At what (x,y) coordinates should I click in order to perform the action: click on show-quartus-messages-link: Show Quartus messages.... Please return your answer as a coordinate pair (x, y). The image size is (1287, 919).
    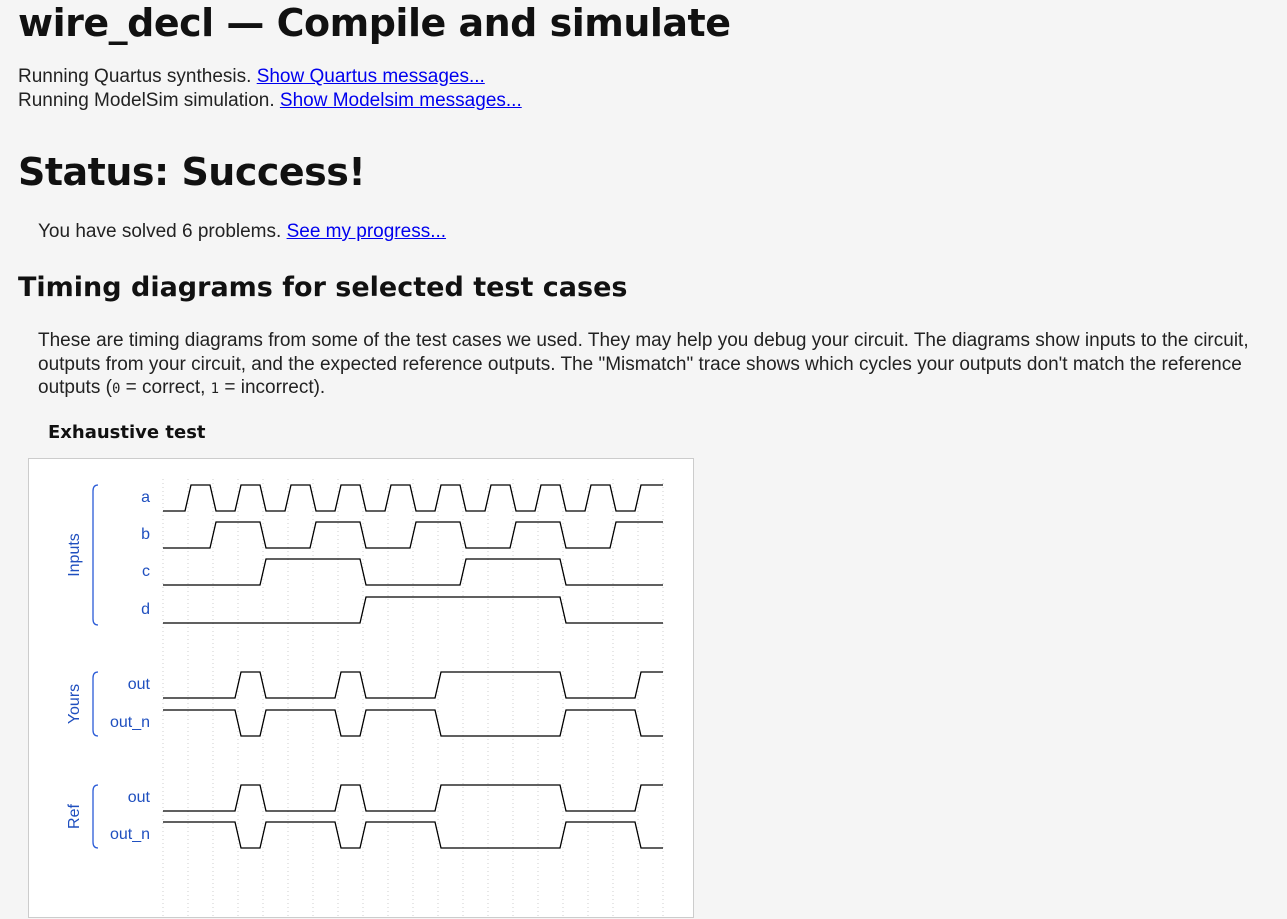
    Looking at the image, I should click on (371, 76).